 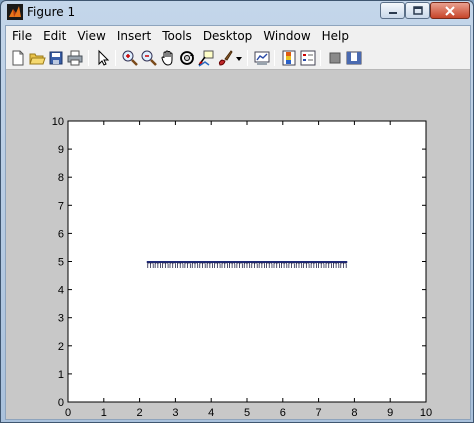 I want to click on open-file-icon, so click(x=37, y=58).